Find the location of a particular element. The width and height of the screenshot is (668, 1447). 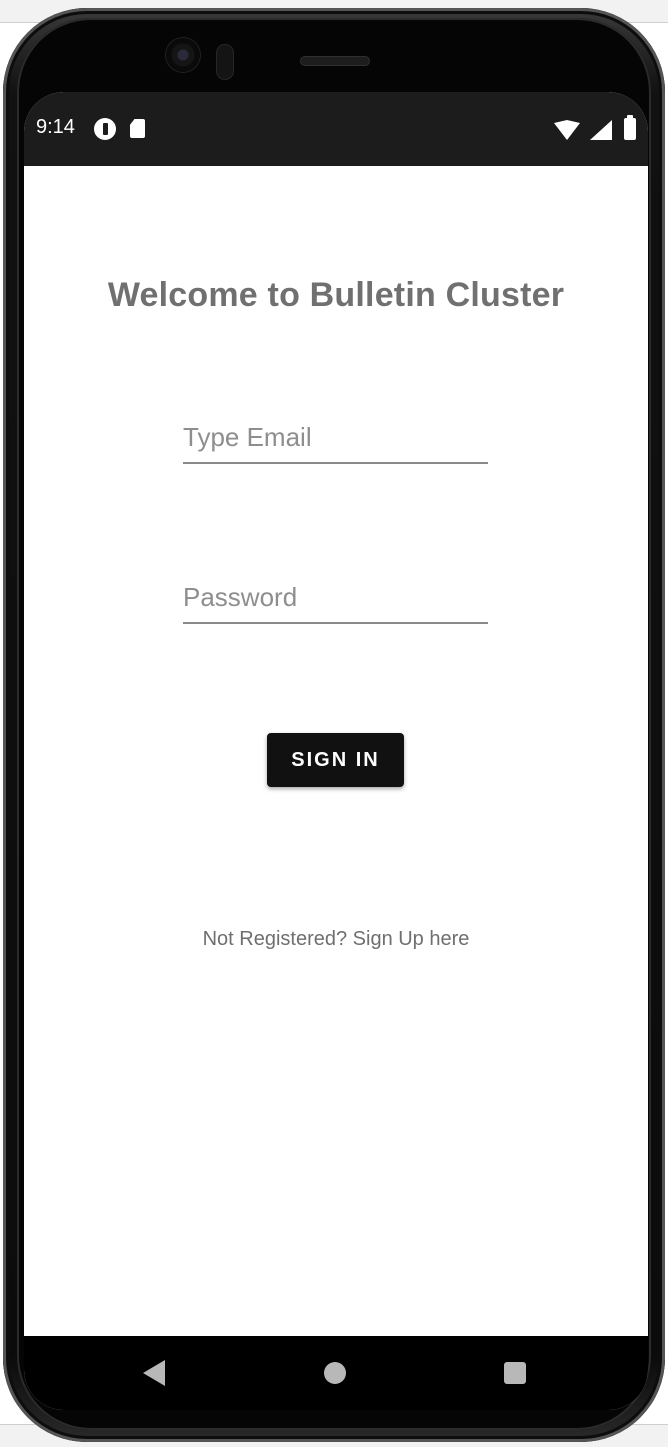

email-field is located at coordinates (335, 440).